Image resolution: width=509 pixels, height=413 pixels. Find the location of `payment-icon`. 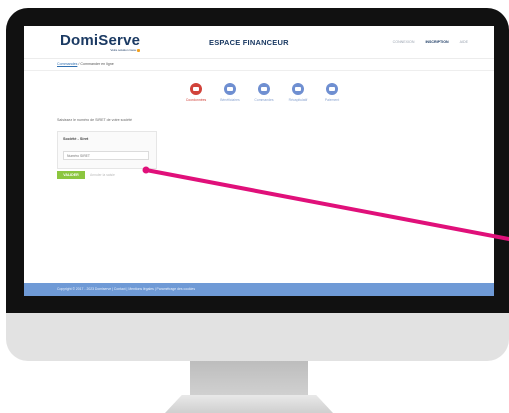

payment-icon is located at coordinates (332, 89).